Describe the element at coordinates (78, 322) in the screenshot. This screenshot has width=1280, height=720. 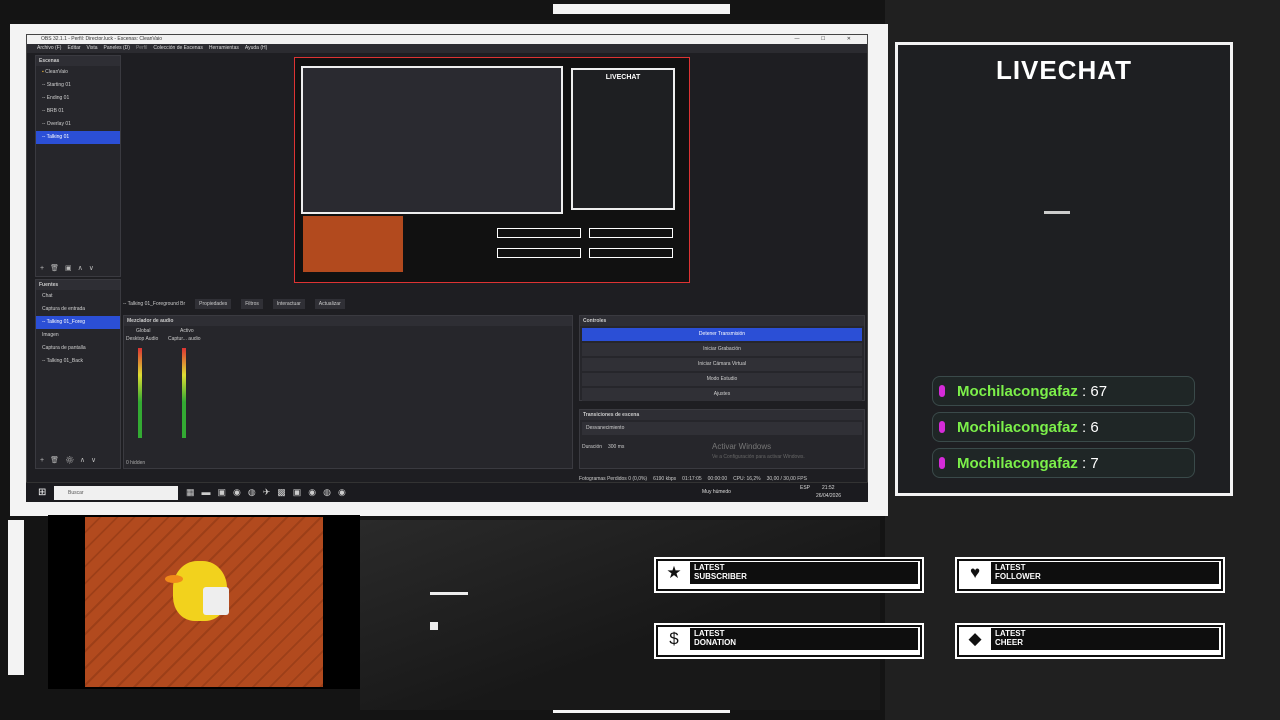
I see `source-item-selected: -- Talking 01_Foreg` at that location.